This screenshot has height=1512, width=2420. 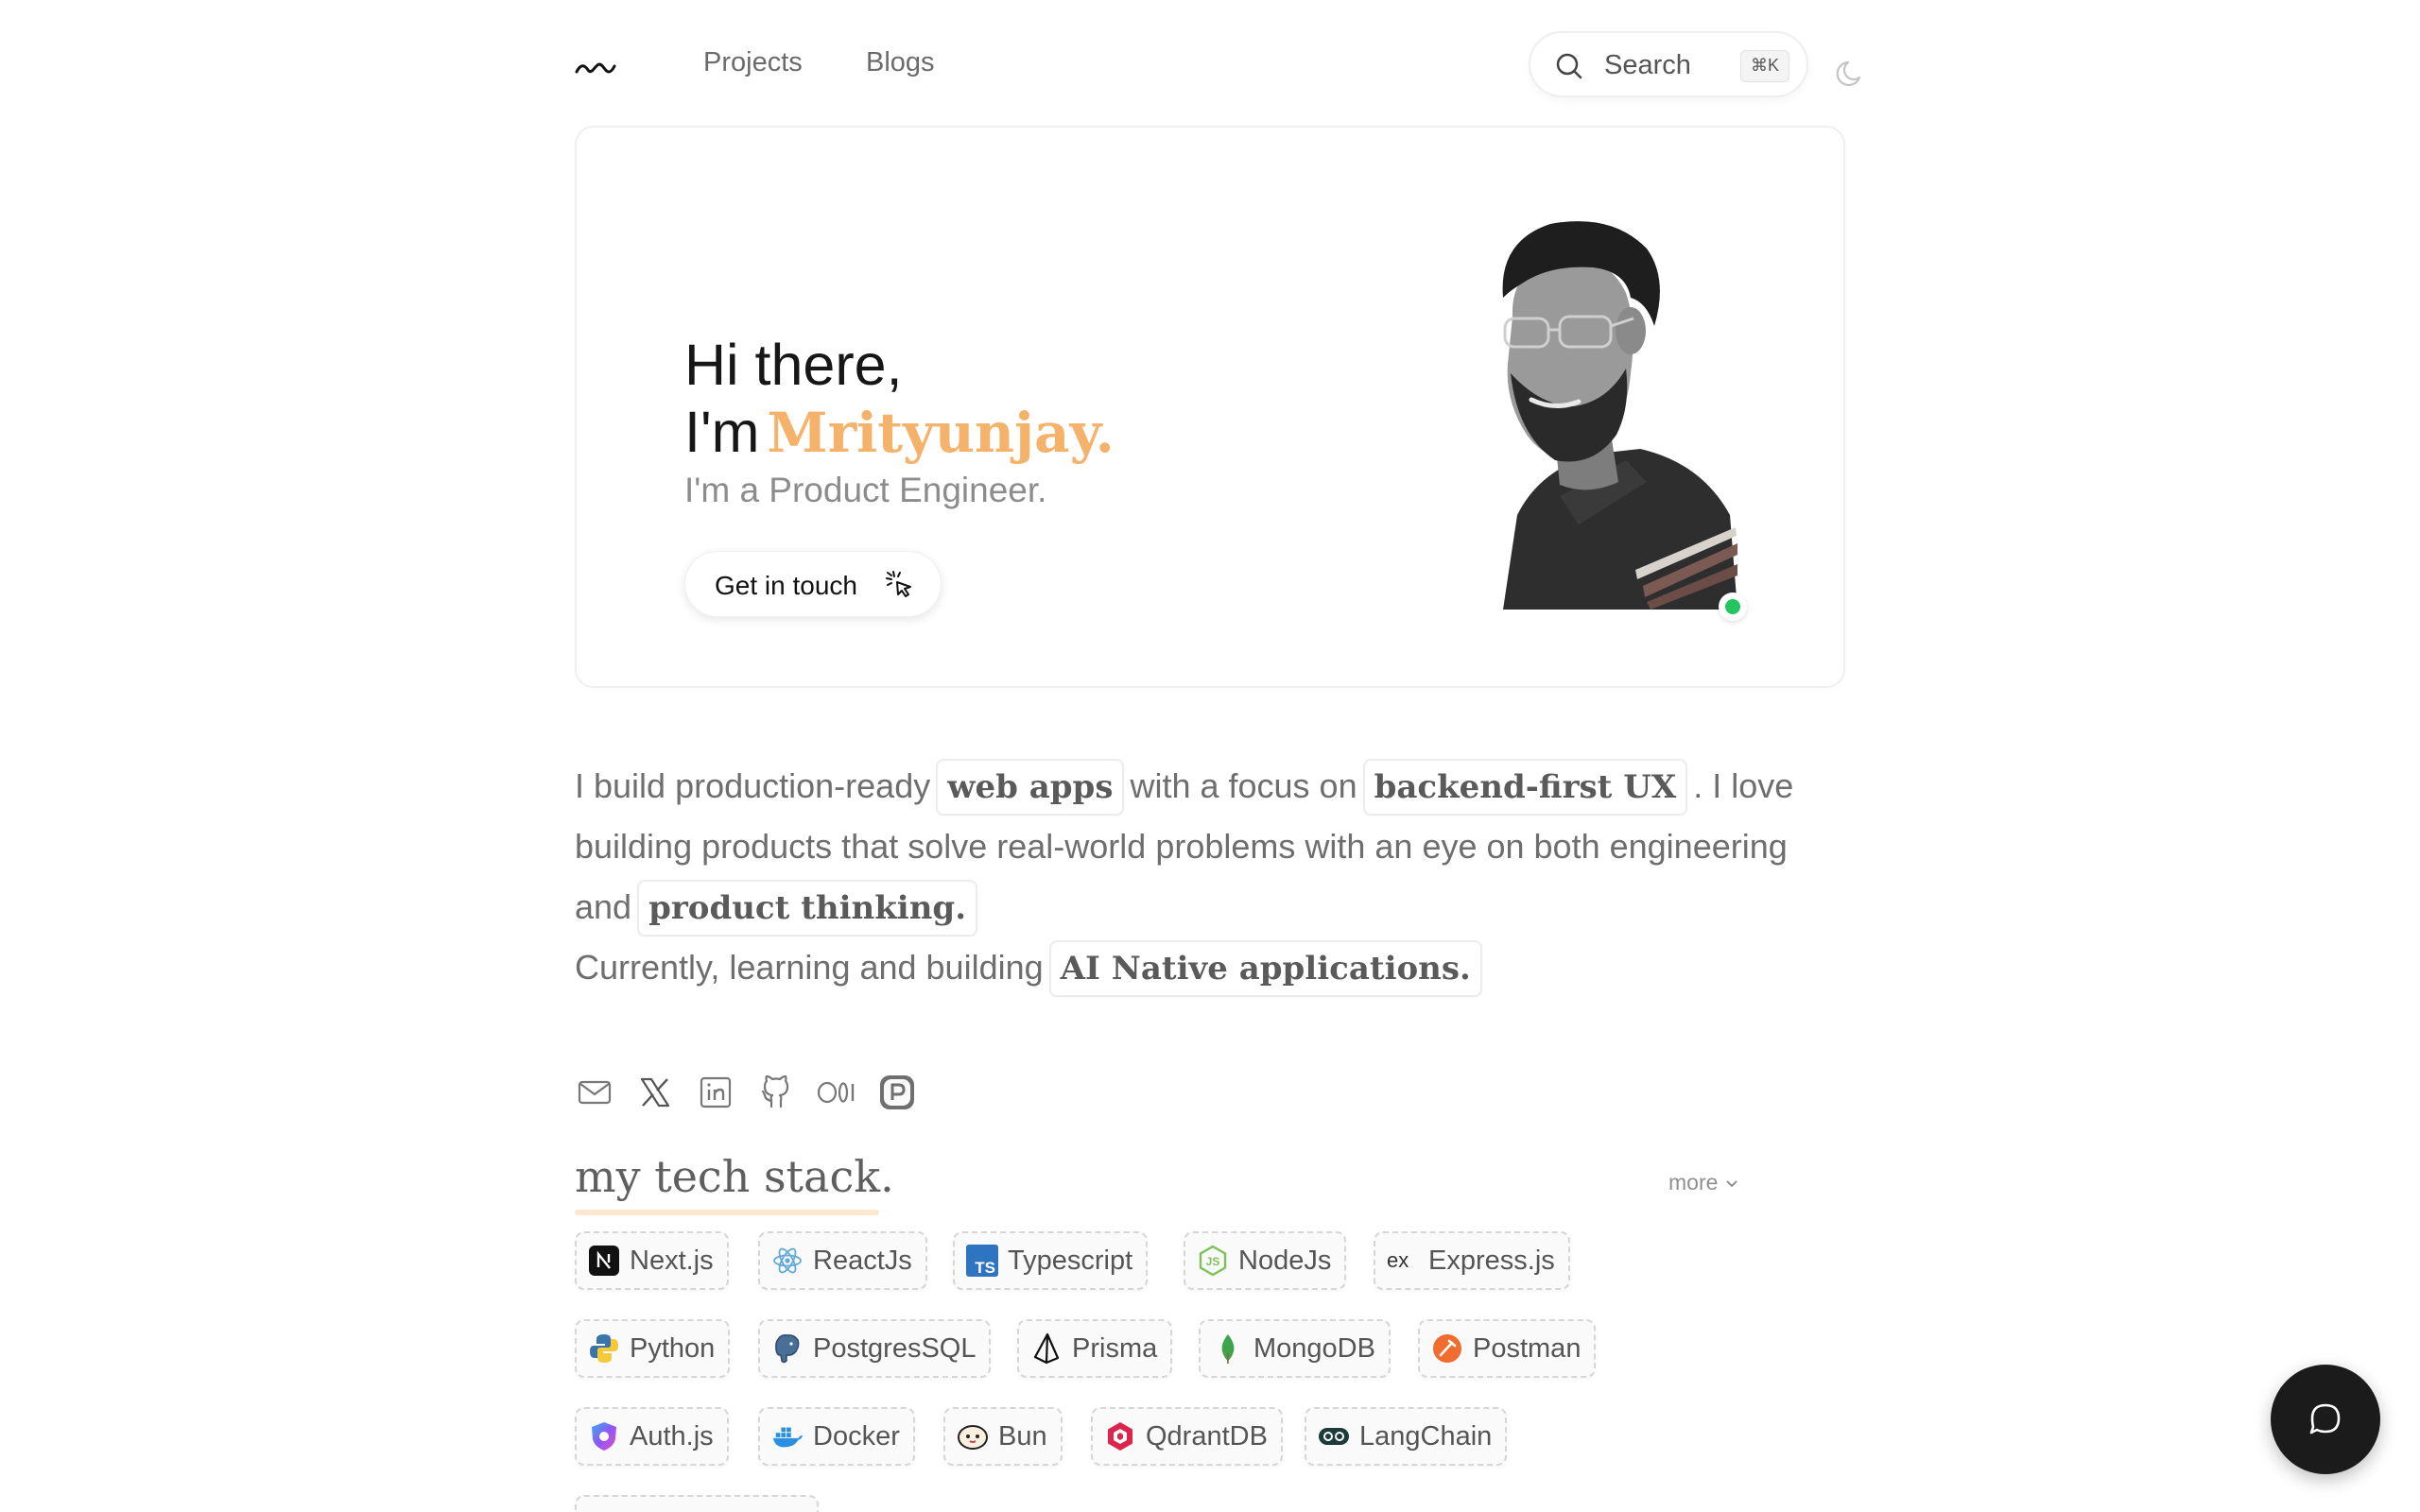 What do you see at coordinates (1527, 1348) in the screenshot?
I see `chip-label: Postman` at bounding box center [1527, 1348].